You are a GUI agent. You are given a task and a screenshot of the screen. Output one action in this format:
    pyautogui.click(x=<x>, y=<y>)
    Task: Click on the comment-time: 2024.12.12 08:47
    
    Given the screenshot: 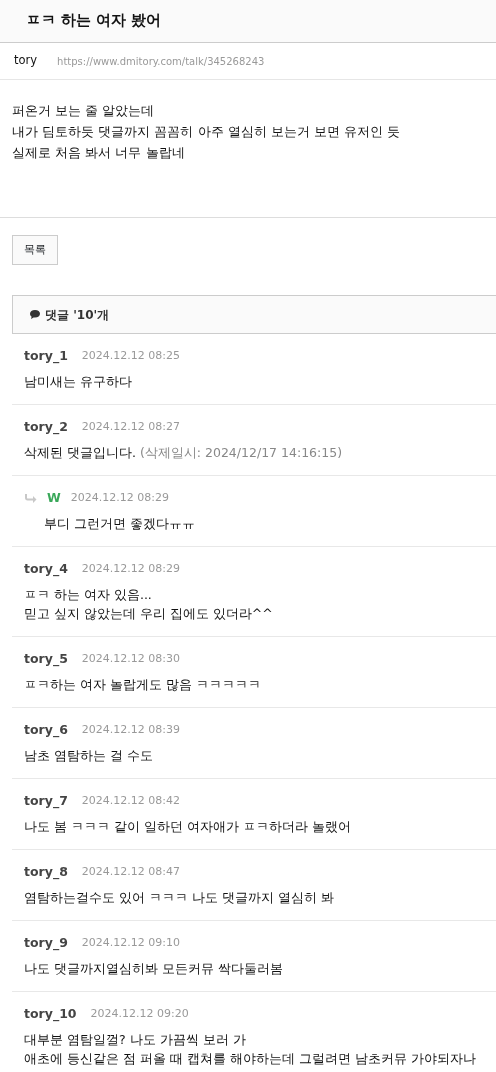 What is the action you would take?
    pyautogui.click(x=130, y=871)
    